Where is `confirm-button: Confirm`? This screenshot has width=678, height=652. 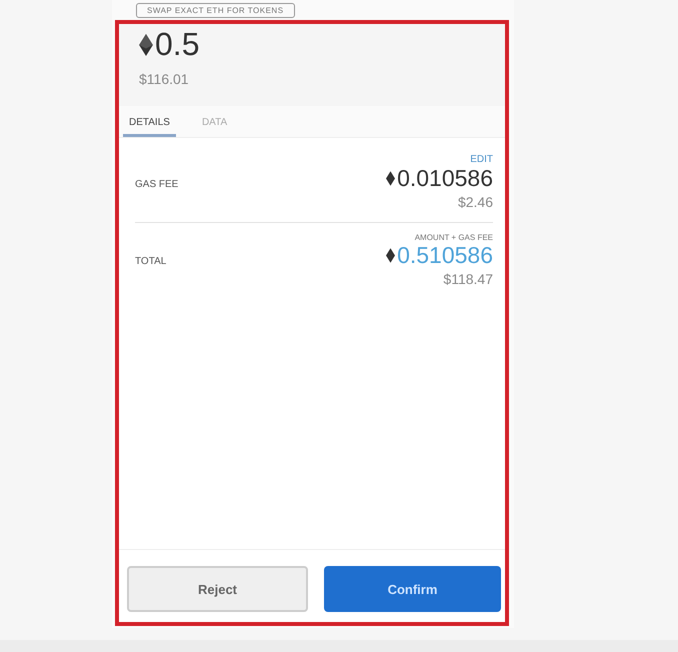
confirm-button: Confirm is located at coordinates (412, 589).